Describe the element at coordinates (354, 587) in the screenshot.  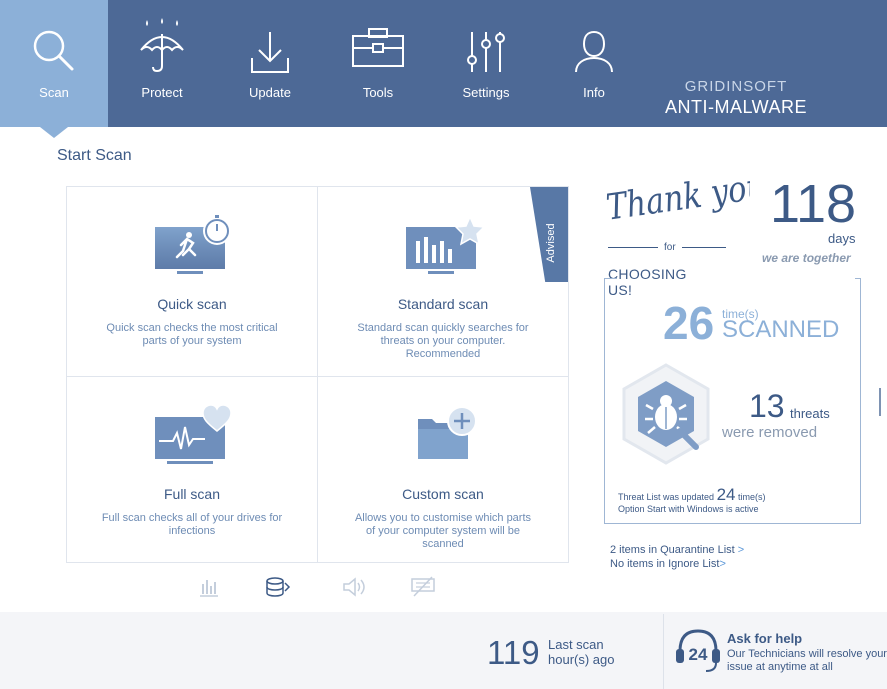
I see `speaker-icon` at that location.